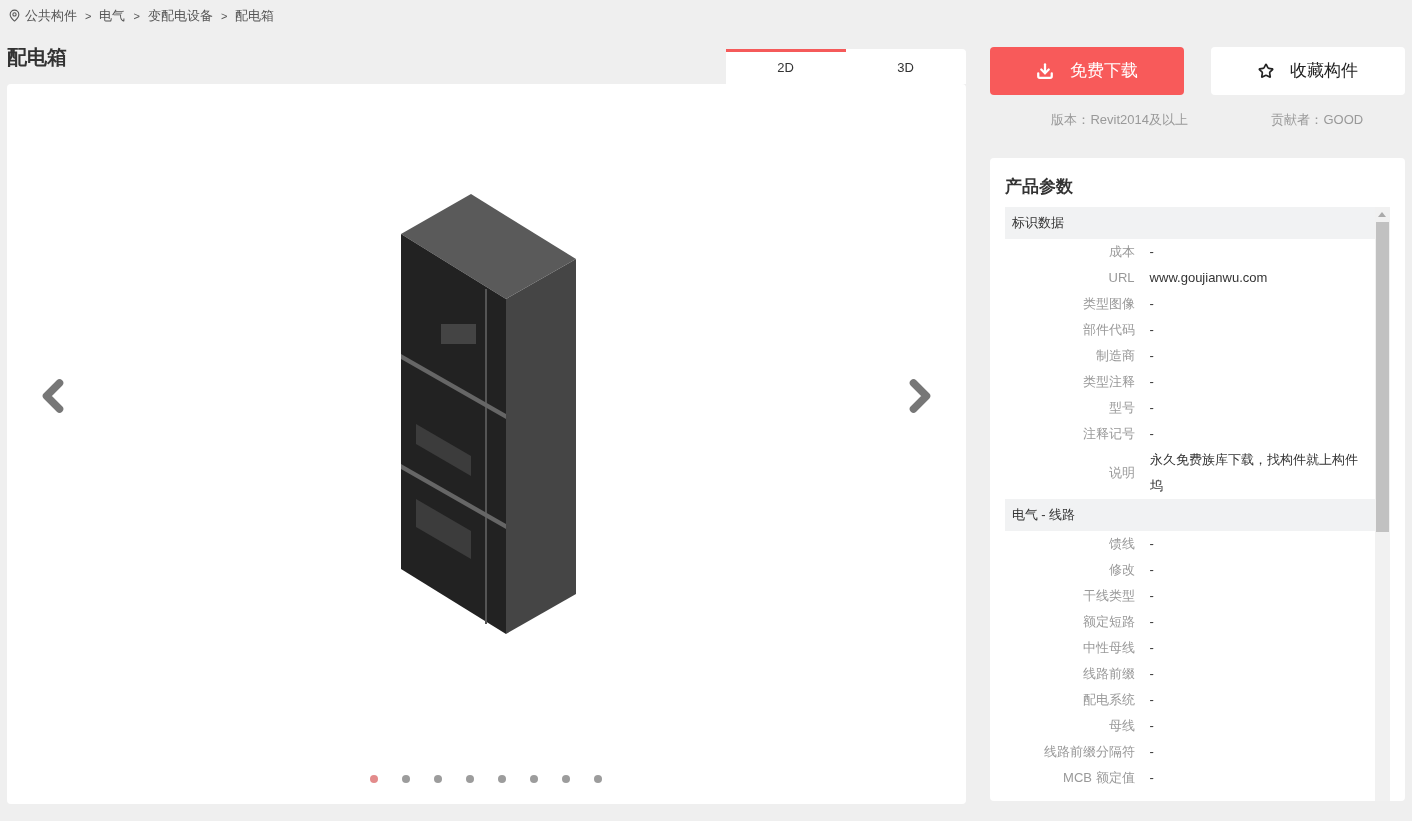 The width and height of the screenshot is (1412, 821). Describe the element at coordinates (1098, 777) in the screenshot. I see `param-label: MCB 额定值` at that location.